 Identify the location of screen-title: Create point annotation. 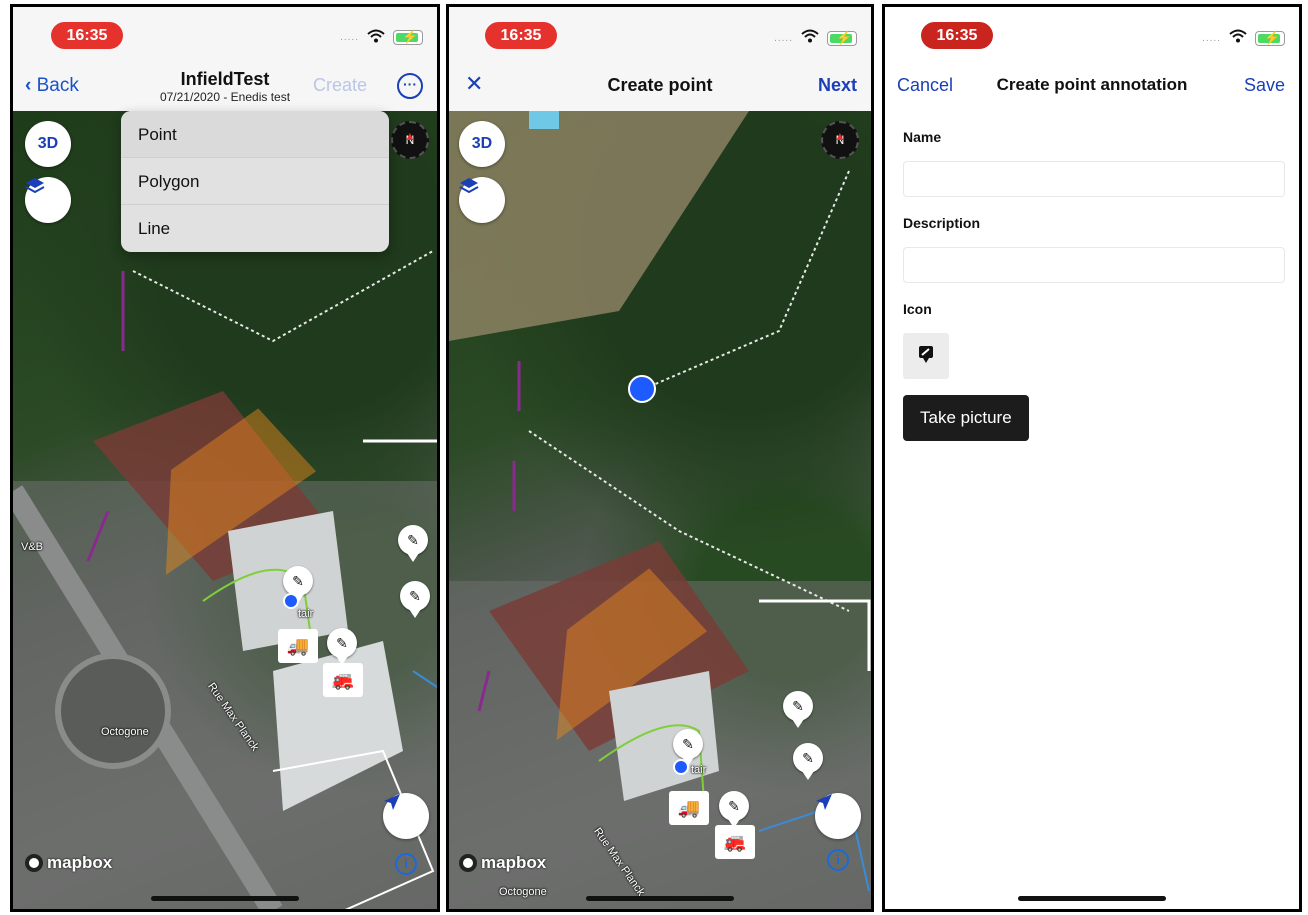
(1092, 84).